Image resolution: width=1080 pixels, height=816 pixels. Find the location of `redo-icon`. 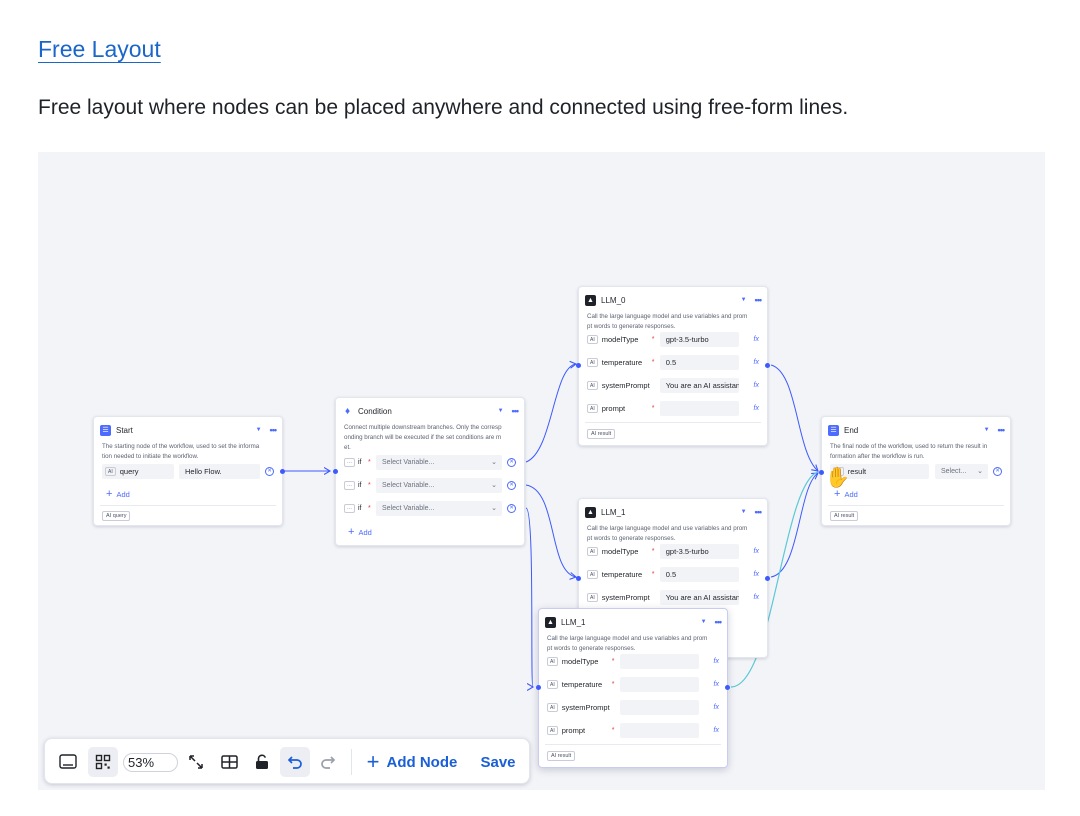

redo-icon is located at coordinates (328, 762).